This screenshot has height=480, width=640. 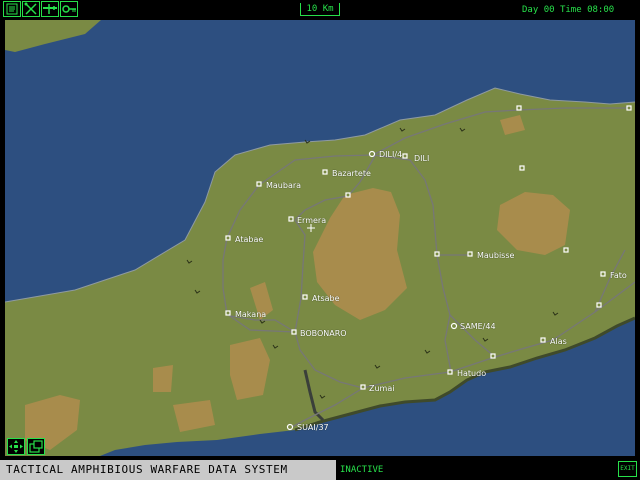 I want to click on window-icon, so click(x=36, y=446).